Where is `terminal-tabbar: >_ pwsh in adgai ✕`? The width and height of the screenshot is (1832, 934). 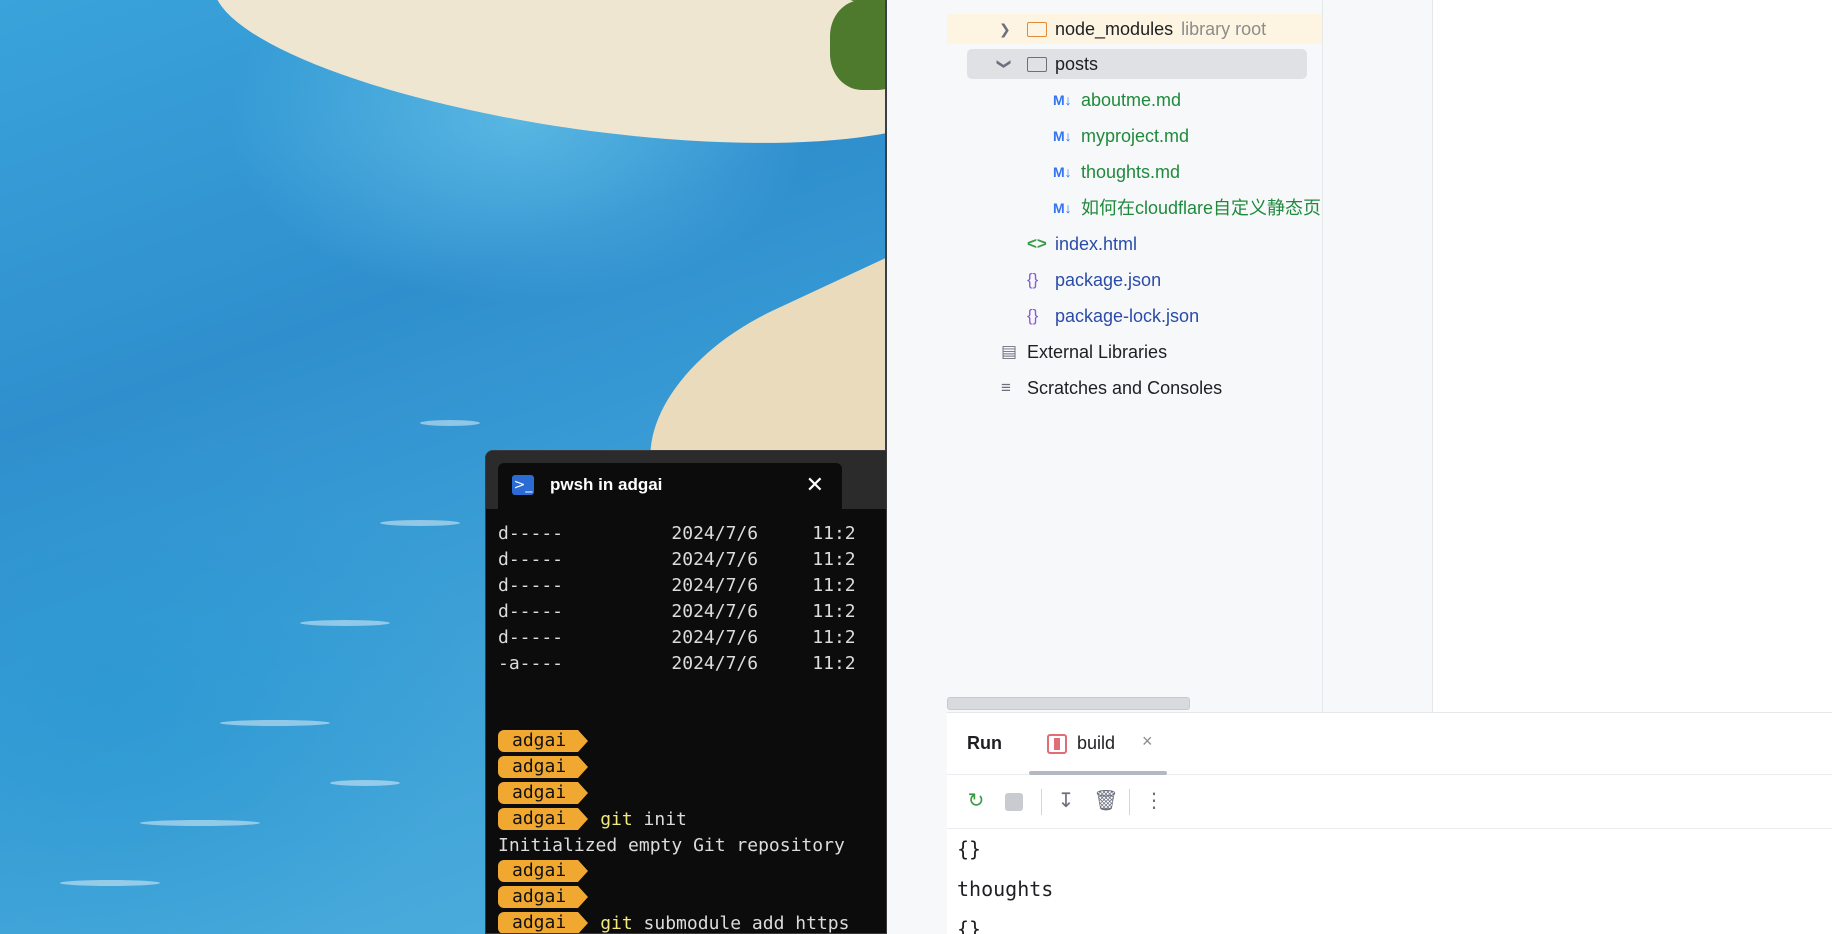 terminal-tabbar: >_ pwsh in adgai ✕ is located at coordinates (686, 480).